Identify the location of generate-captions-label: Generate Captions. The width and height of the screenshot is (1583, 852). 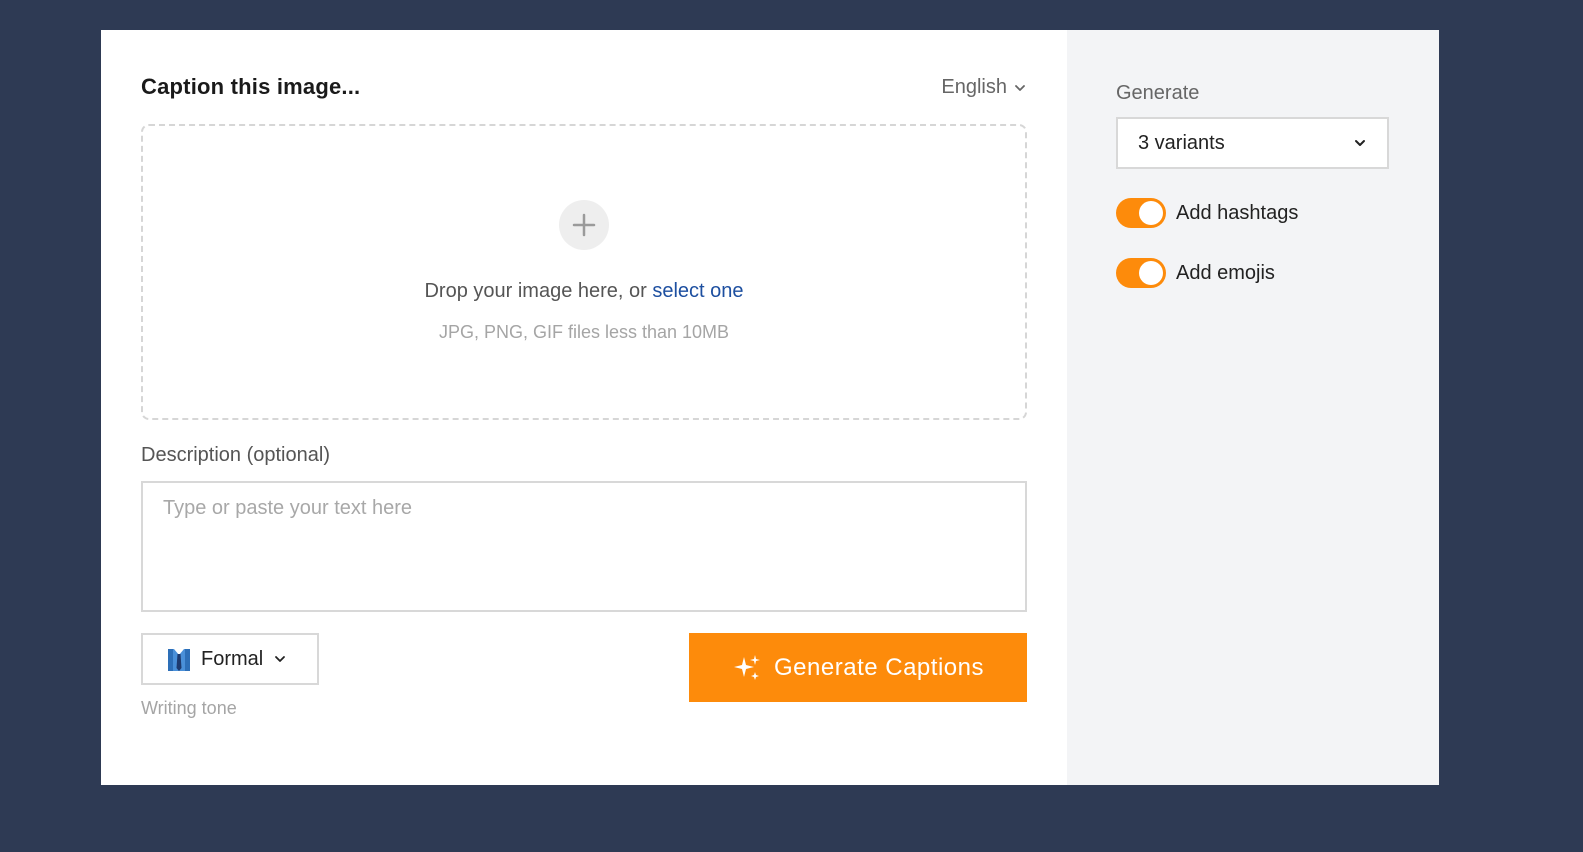
(879, 667).